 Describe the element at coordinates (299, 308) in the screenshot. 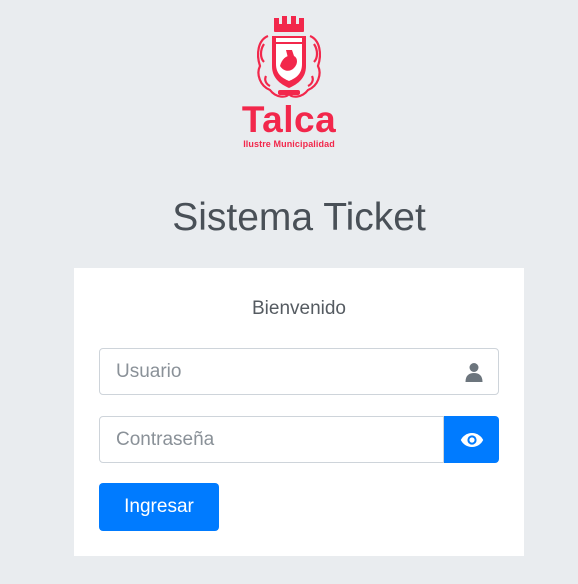

I see `welcome-text: Bienvenido` at that location.